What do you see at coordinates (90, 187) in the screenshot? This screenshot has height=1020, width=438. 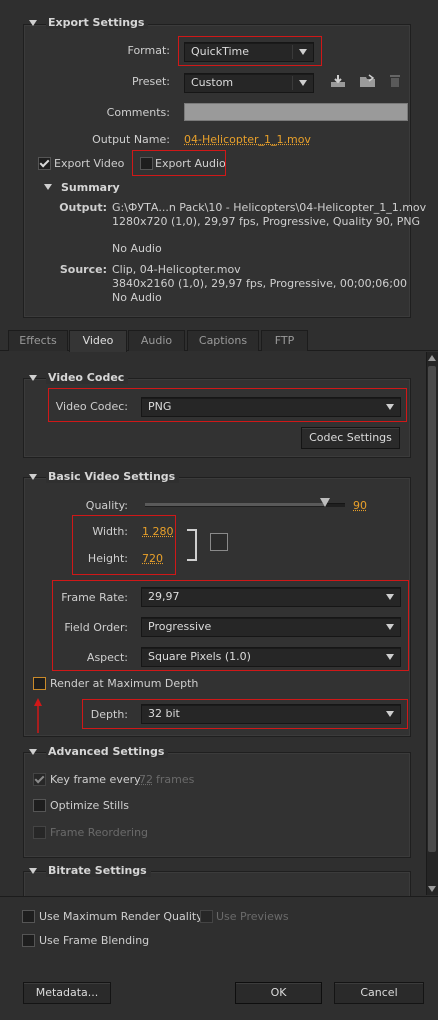 I see `summary-title: Summary` at bounding box center [90, 187].